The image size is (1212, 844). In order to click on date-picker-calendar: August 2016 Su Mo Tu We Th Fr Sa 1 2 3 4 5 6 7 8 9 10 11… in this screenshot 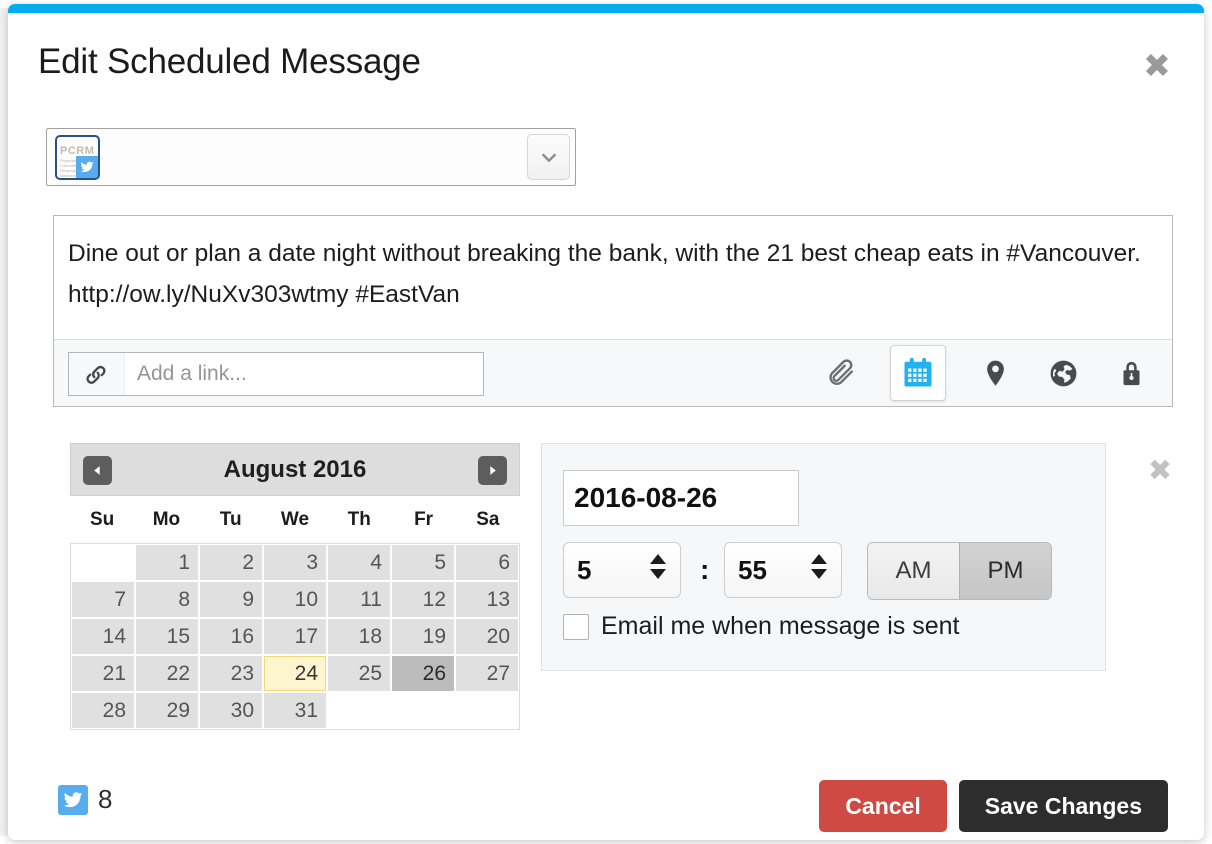, I will do `click(295, 586)`.